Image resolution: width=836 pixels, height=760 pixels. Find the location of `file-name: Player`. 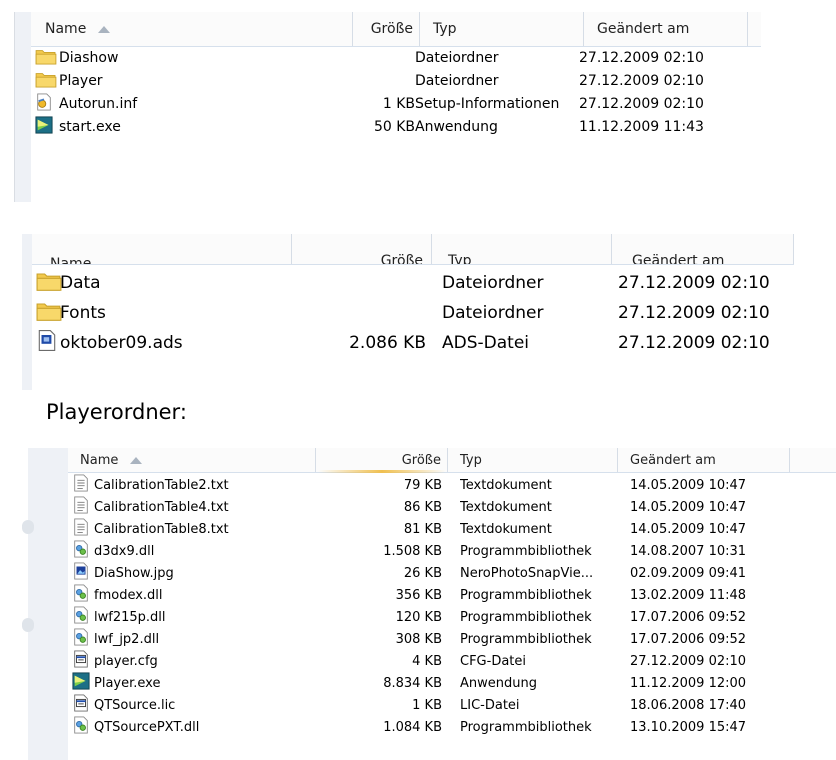

file-name: Player is located at coordinates (81, 80).